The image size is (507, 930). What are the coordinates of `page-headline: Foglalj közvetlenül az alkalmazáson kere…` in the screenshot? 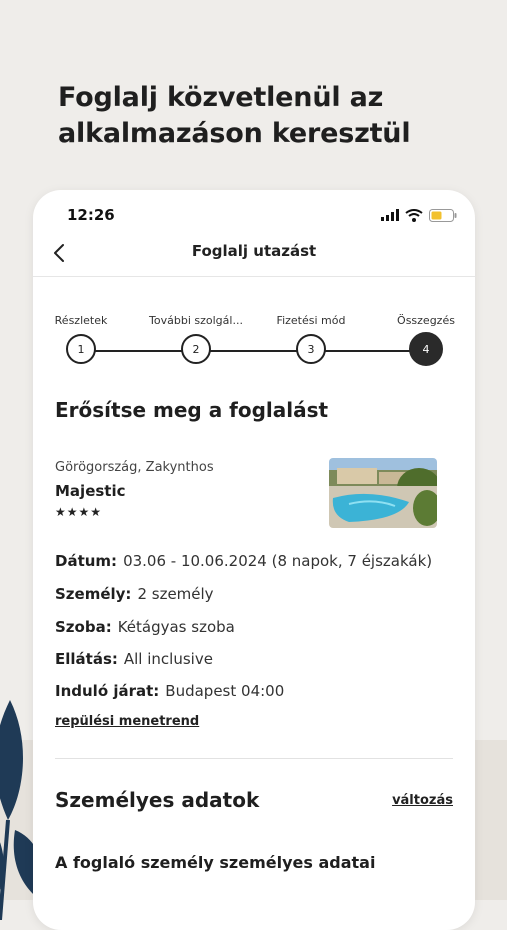 It's located at (234, 115).